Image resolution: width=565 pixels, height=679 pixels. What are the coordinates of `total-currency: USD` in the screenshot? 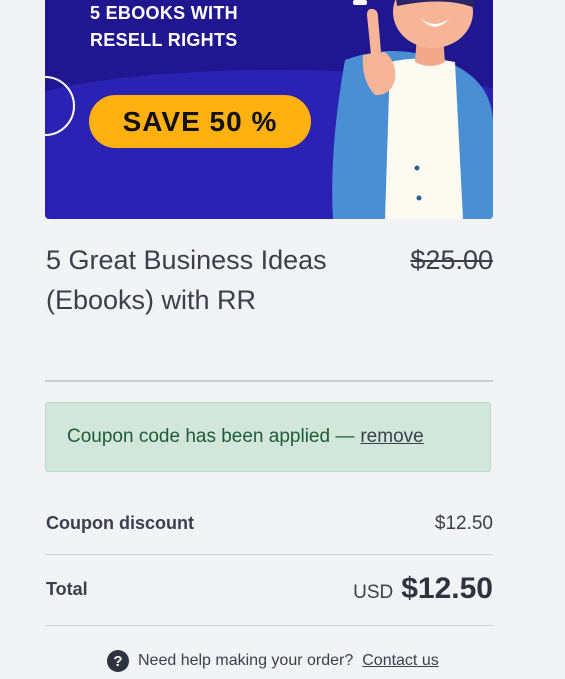 It's located at (373, 592).